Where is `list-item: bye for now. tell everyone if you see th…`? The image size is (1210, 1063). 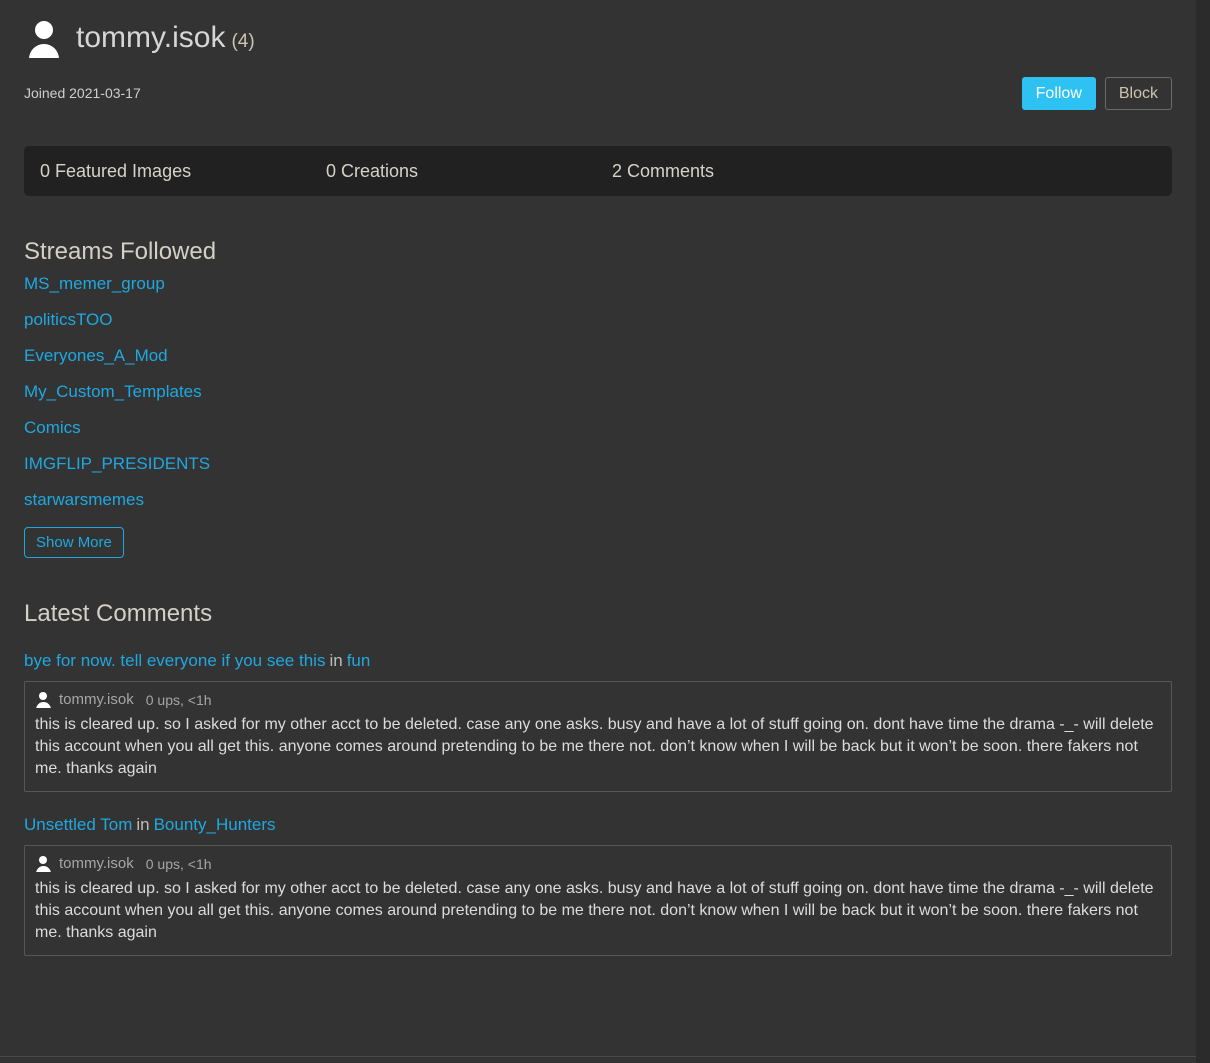 list-item: bye for now. tell everyone if you see th… is located at coordinates (598, 721).